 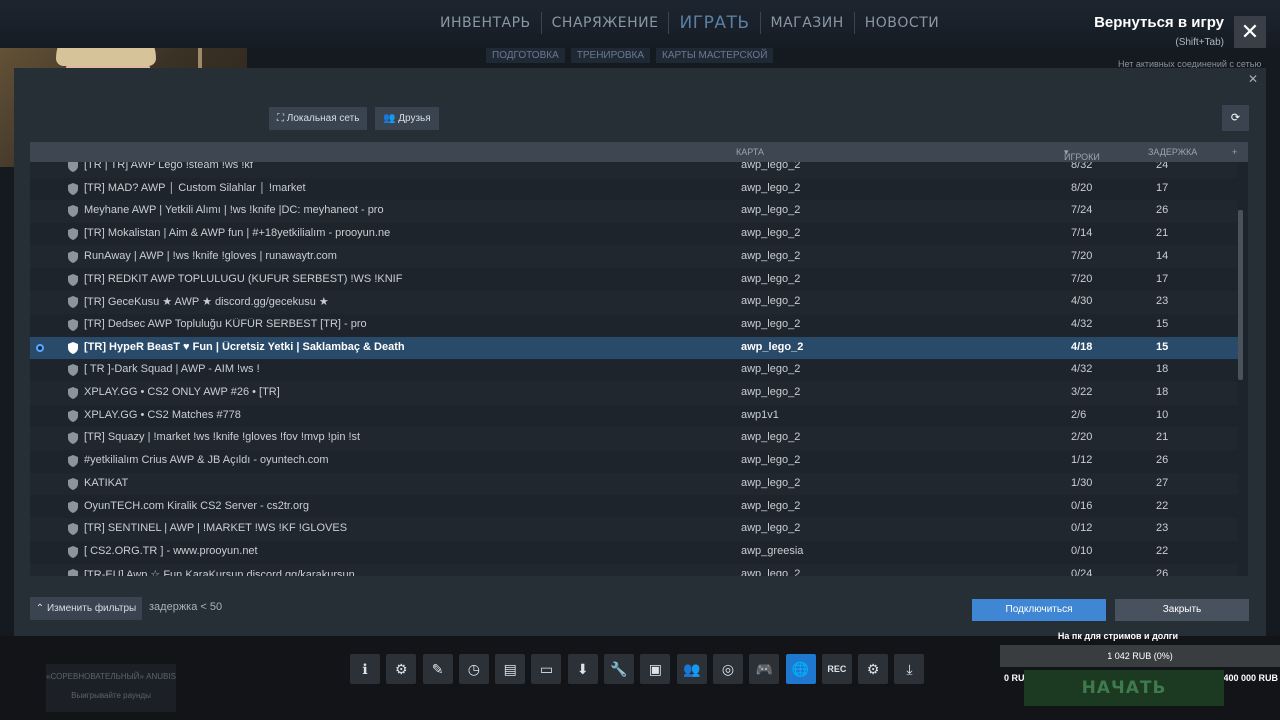 What do you see at coordinates (606, 23) in the screenshot?
I see `nav-equipment: СНАРЯЖЕНИЕ` at bounding box center [606, 23].